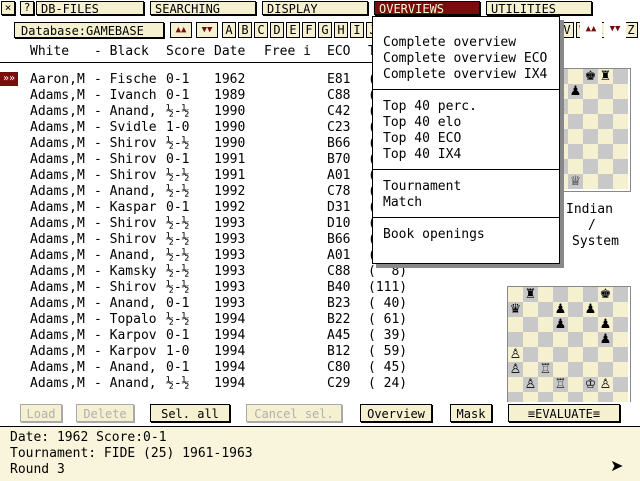  Describe the element at coordinates (338, 51) in the screenshot. I see `header-eco: ECO` at that location.